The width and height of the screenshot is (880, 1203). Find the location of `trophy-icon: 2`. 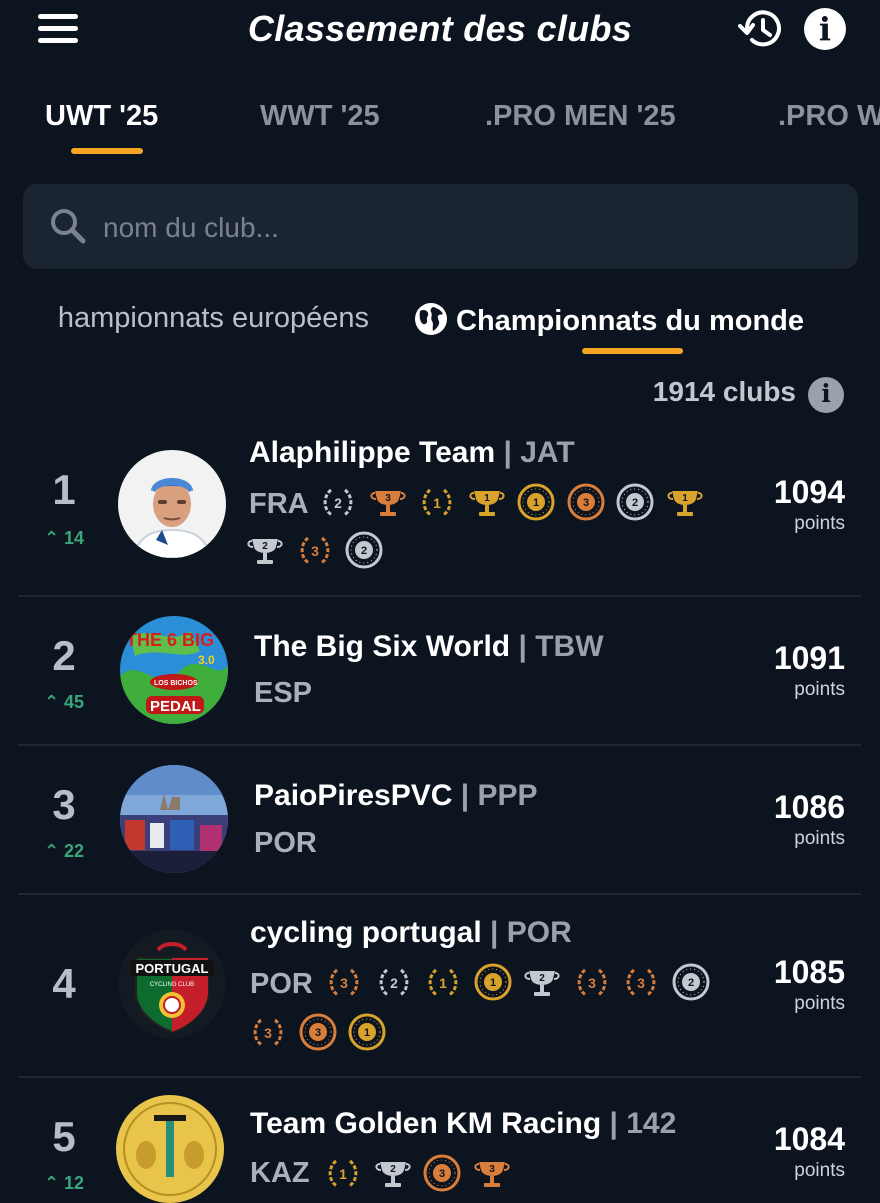

trophy-icon: 2 is located at coordinates (392, 1174).